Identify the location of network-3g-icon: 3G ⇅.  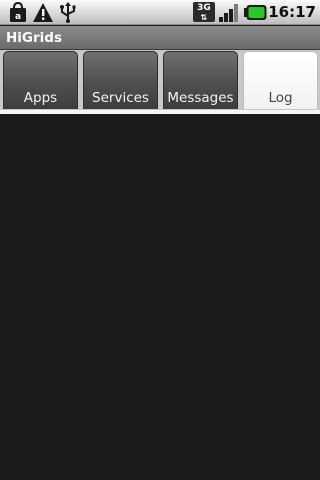
(204, 12).